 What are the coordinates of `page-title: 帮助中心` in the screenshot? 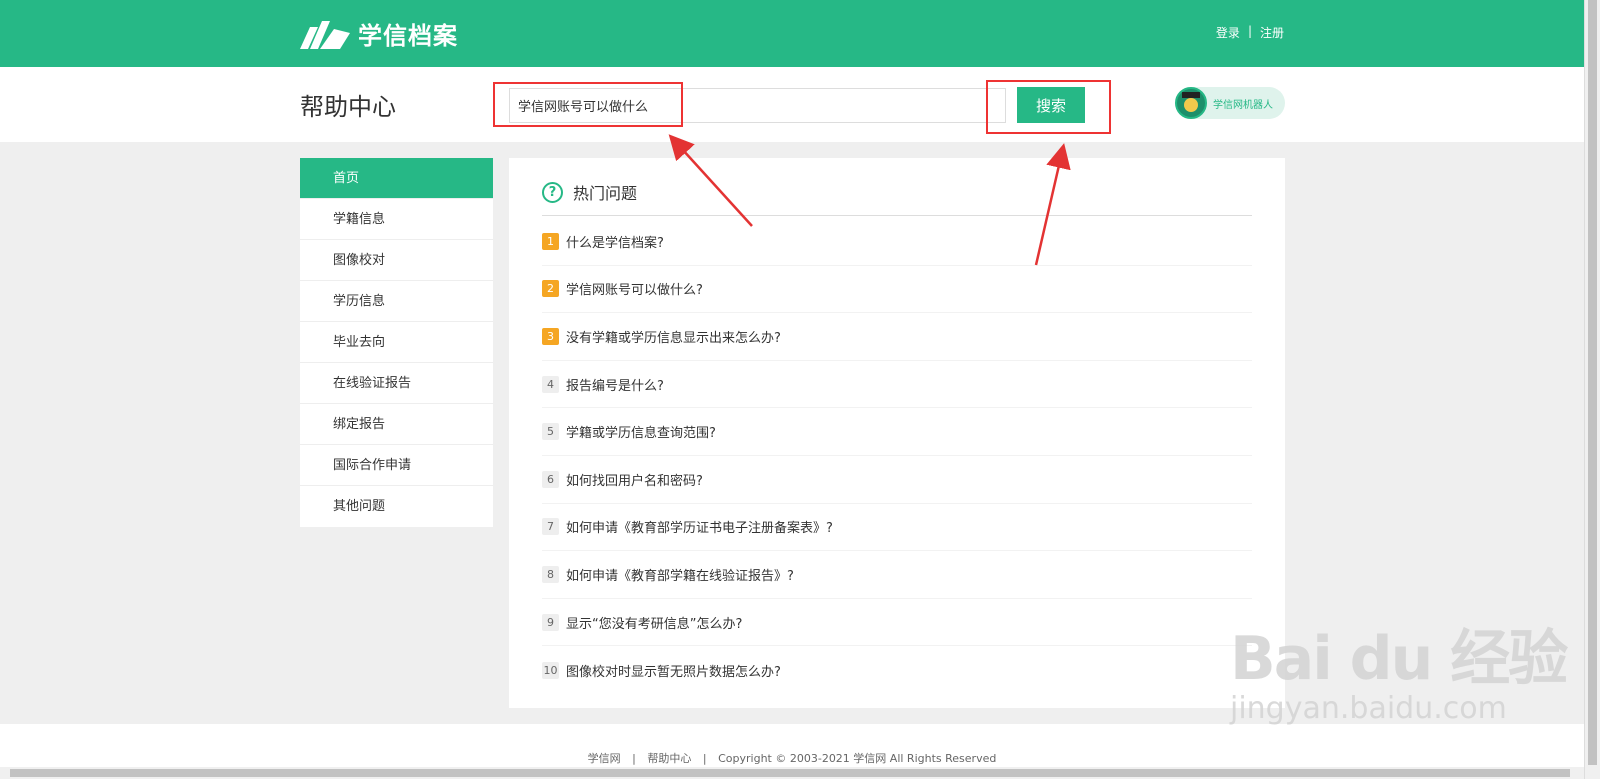 It's located at (348, 107).